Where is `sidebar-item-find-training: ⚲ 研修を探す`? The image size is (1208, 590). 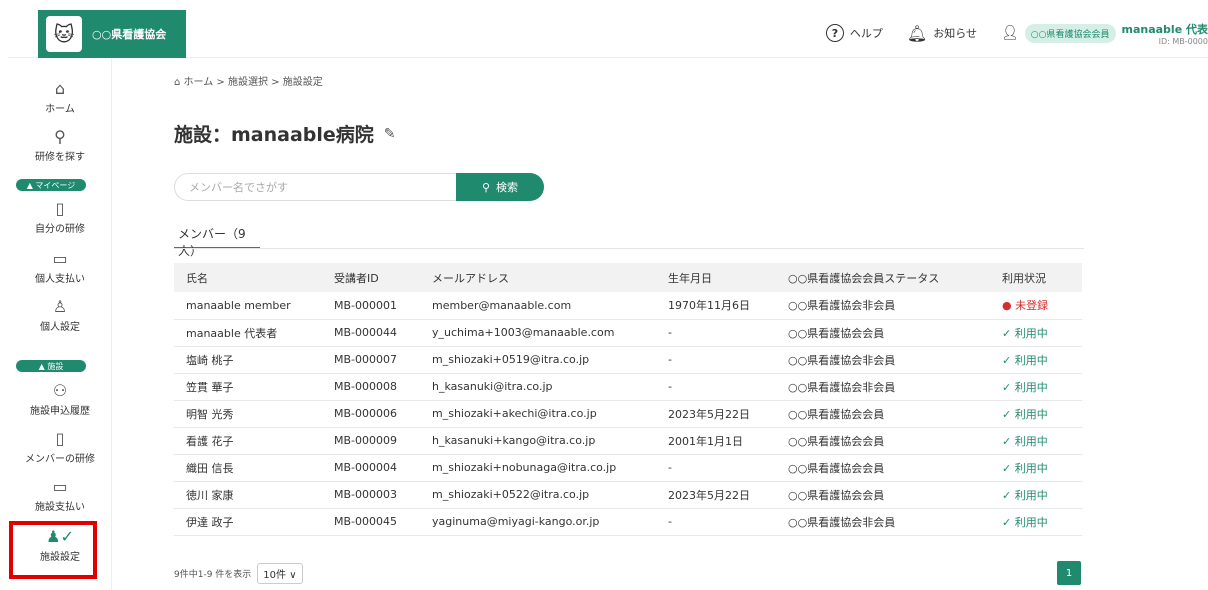
sidebar-item-find-training: ⚲ 研修を探す is located at coordinates (60, 146).